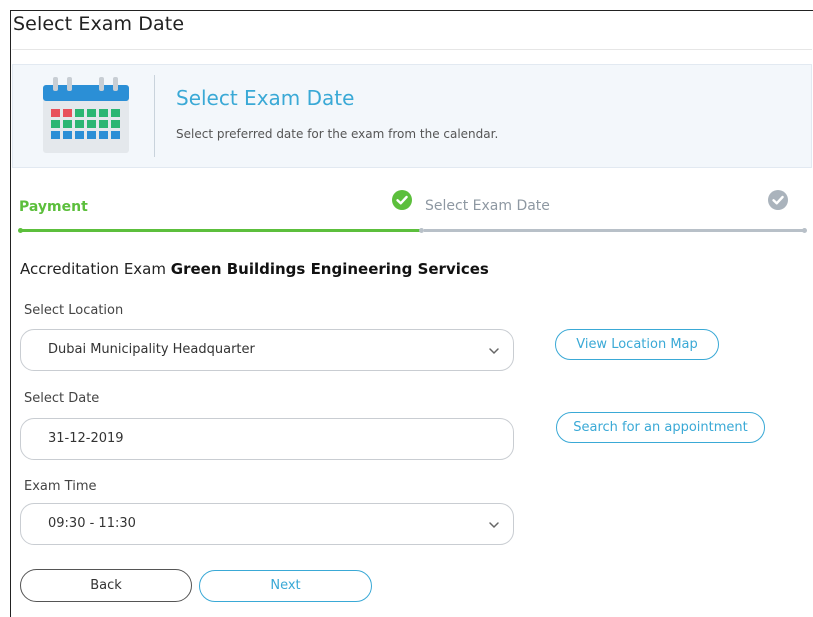  I want to click on info-divider, so click(154, 116).